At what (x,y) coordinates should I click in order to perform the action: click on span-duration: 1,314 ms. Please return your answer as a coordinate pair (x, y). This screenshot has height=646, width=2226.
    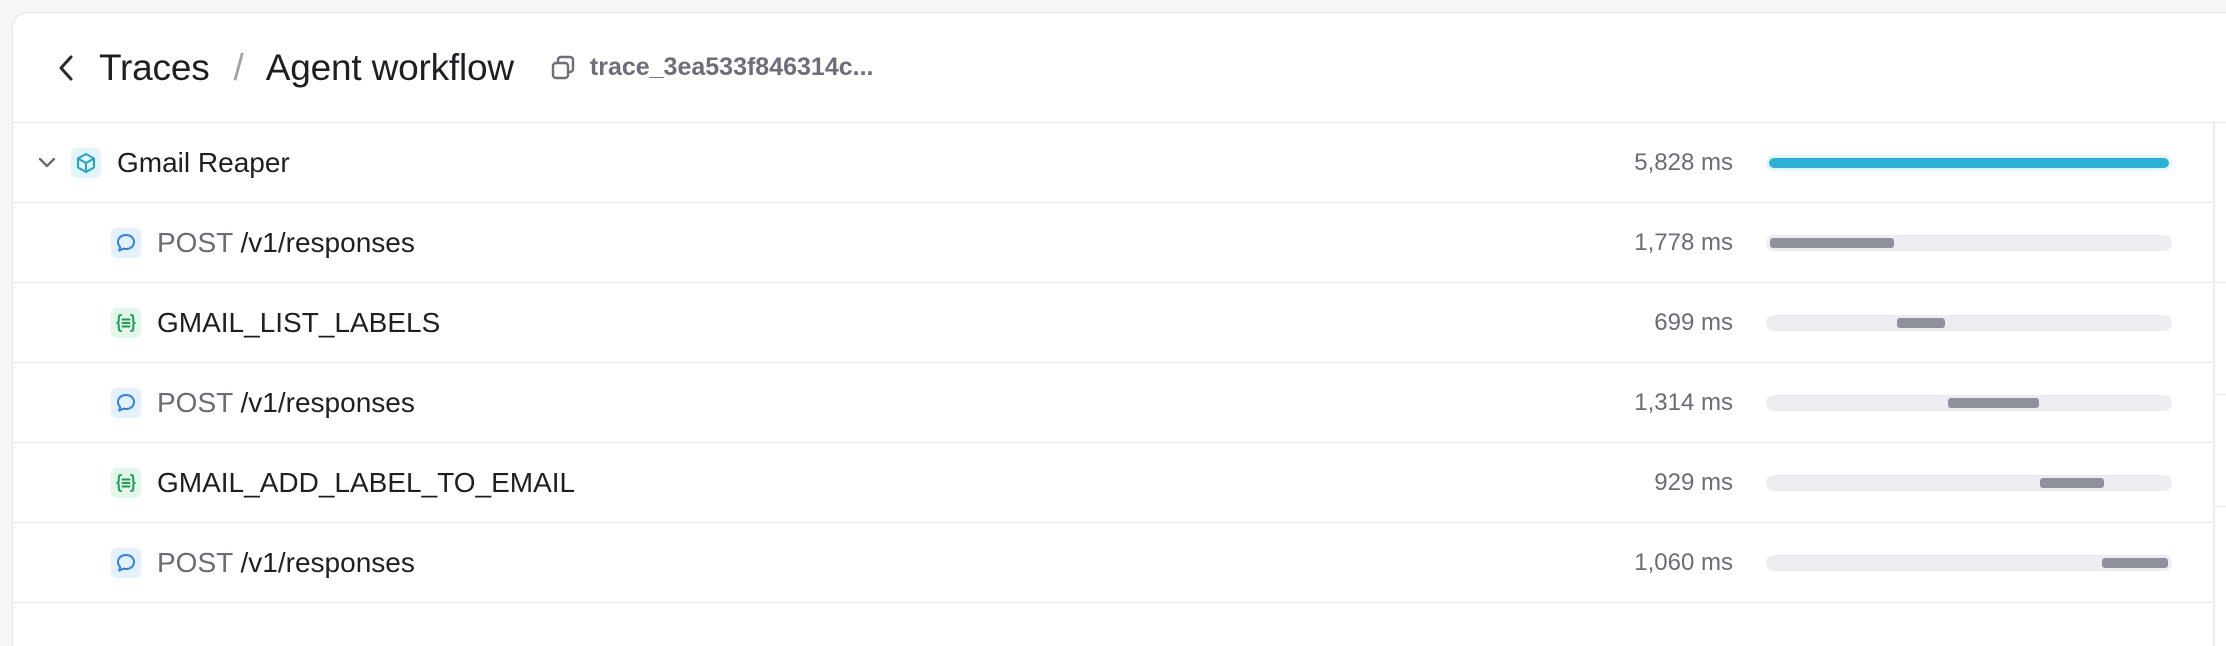
    Looking at the image, I should click on (1683, 402).